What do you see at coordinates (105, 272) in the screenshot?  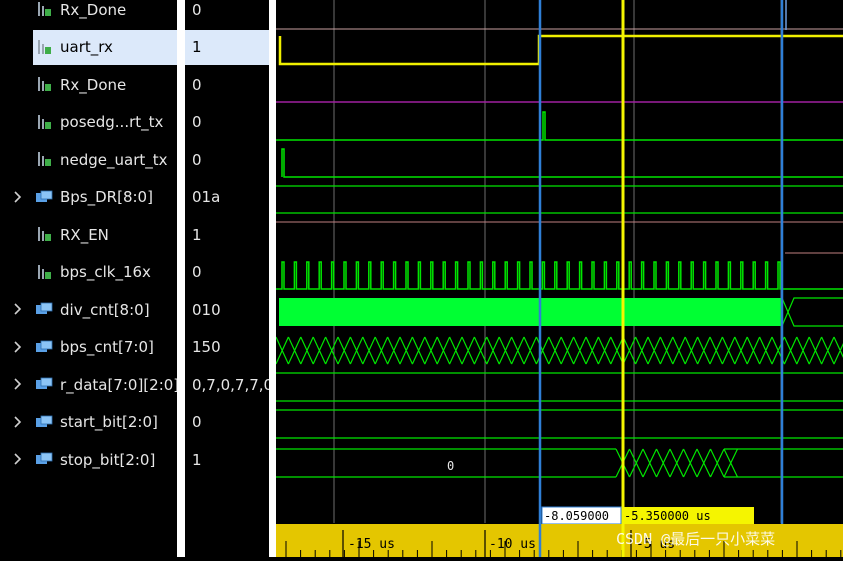 I see `signal-name: bps_clk_16x` at bounding box center [105, 272].